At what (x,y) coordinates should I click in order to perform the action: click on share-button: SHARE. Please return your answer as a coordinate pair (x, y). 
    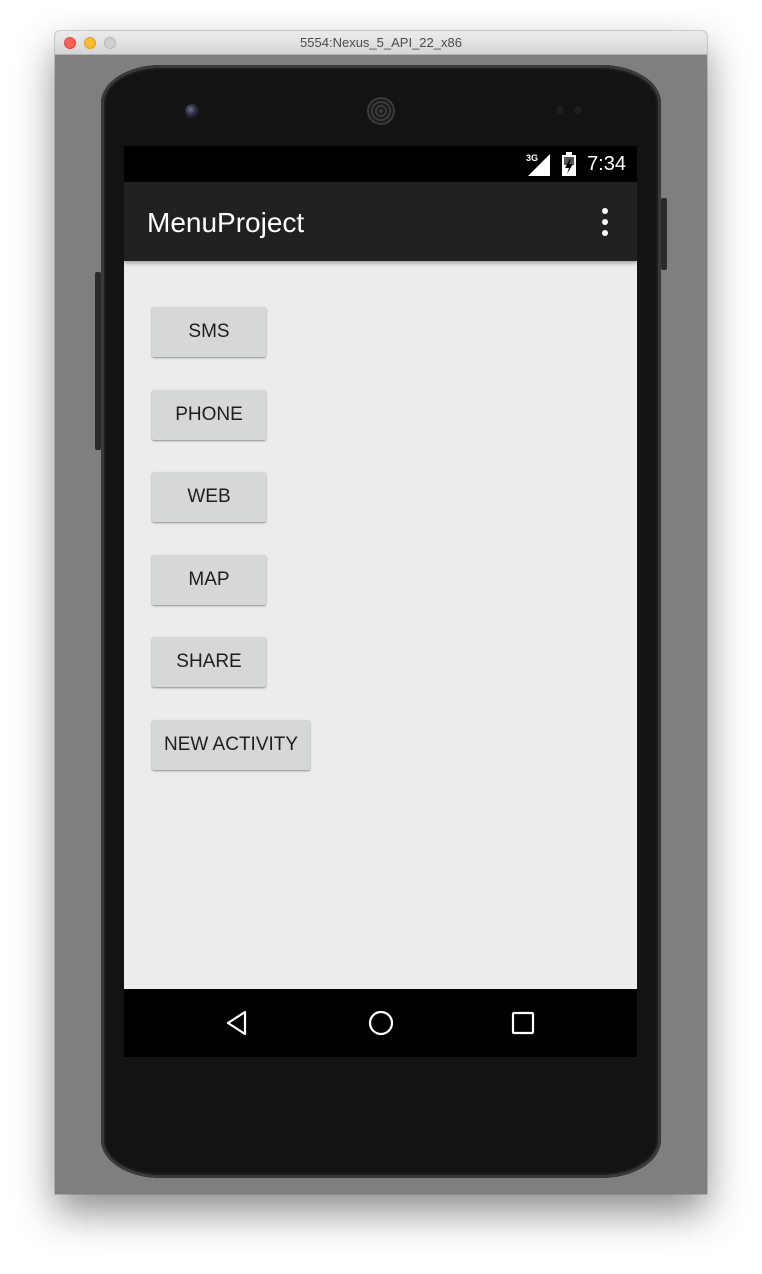
    Looking at the image, I should click on (209, 662).